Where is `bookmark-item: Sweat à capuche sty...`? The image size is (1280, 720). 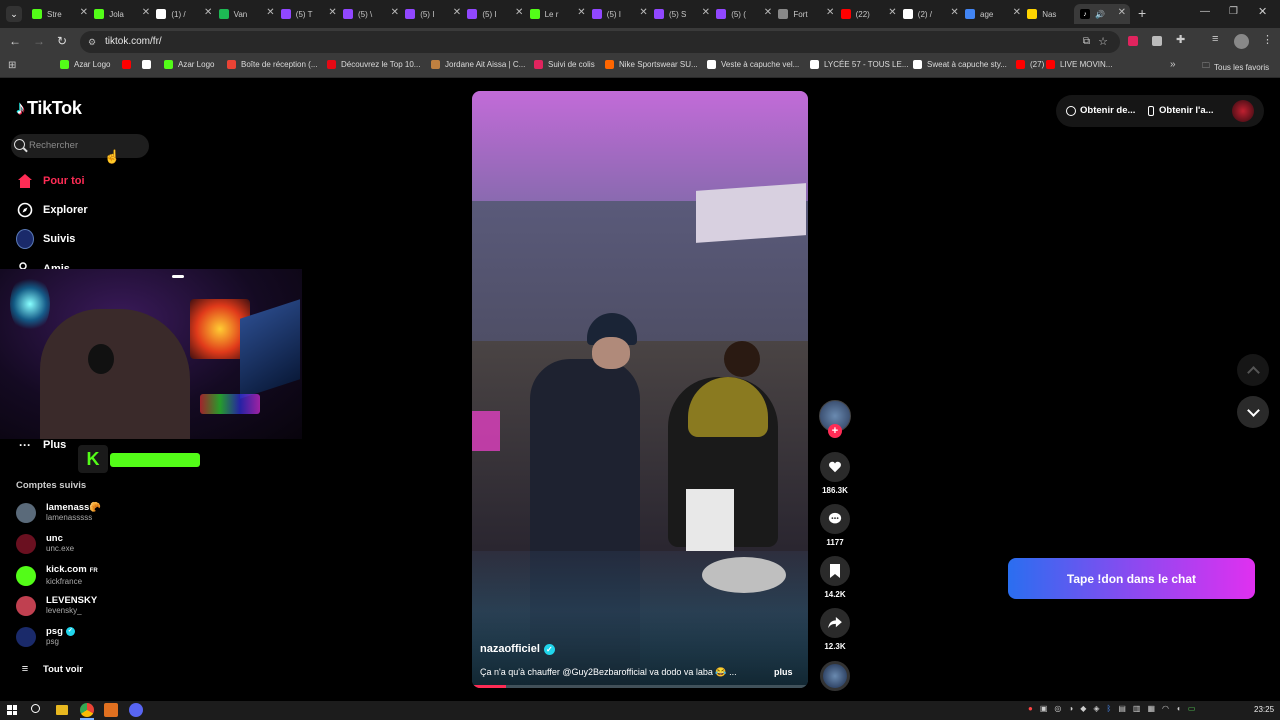 bookmark-item: Sweat à capuche sty... is located at coordinates (960, 64).